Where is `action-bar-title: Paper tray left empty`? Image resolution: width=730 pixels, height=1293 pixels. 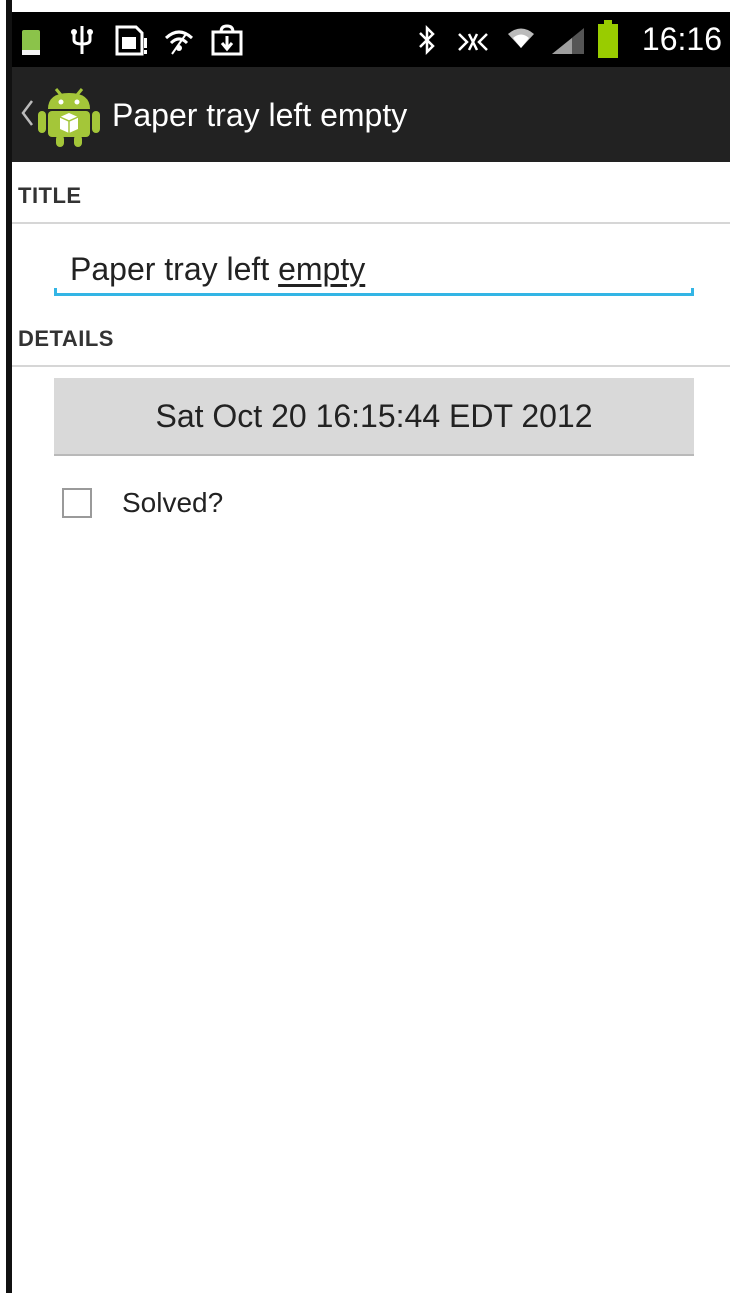 action-bar-title: Paper tray left empty is located at coordinates (260, 115).